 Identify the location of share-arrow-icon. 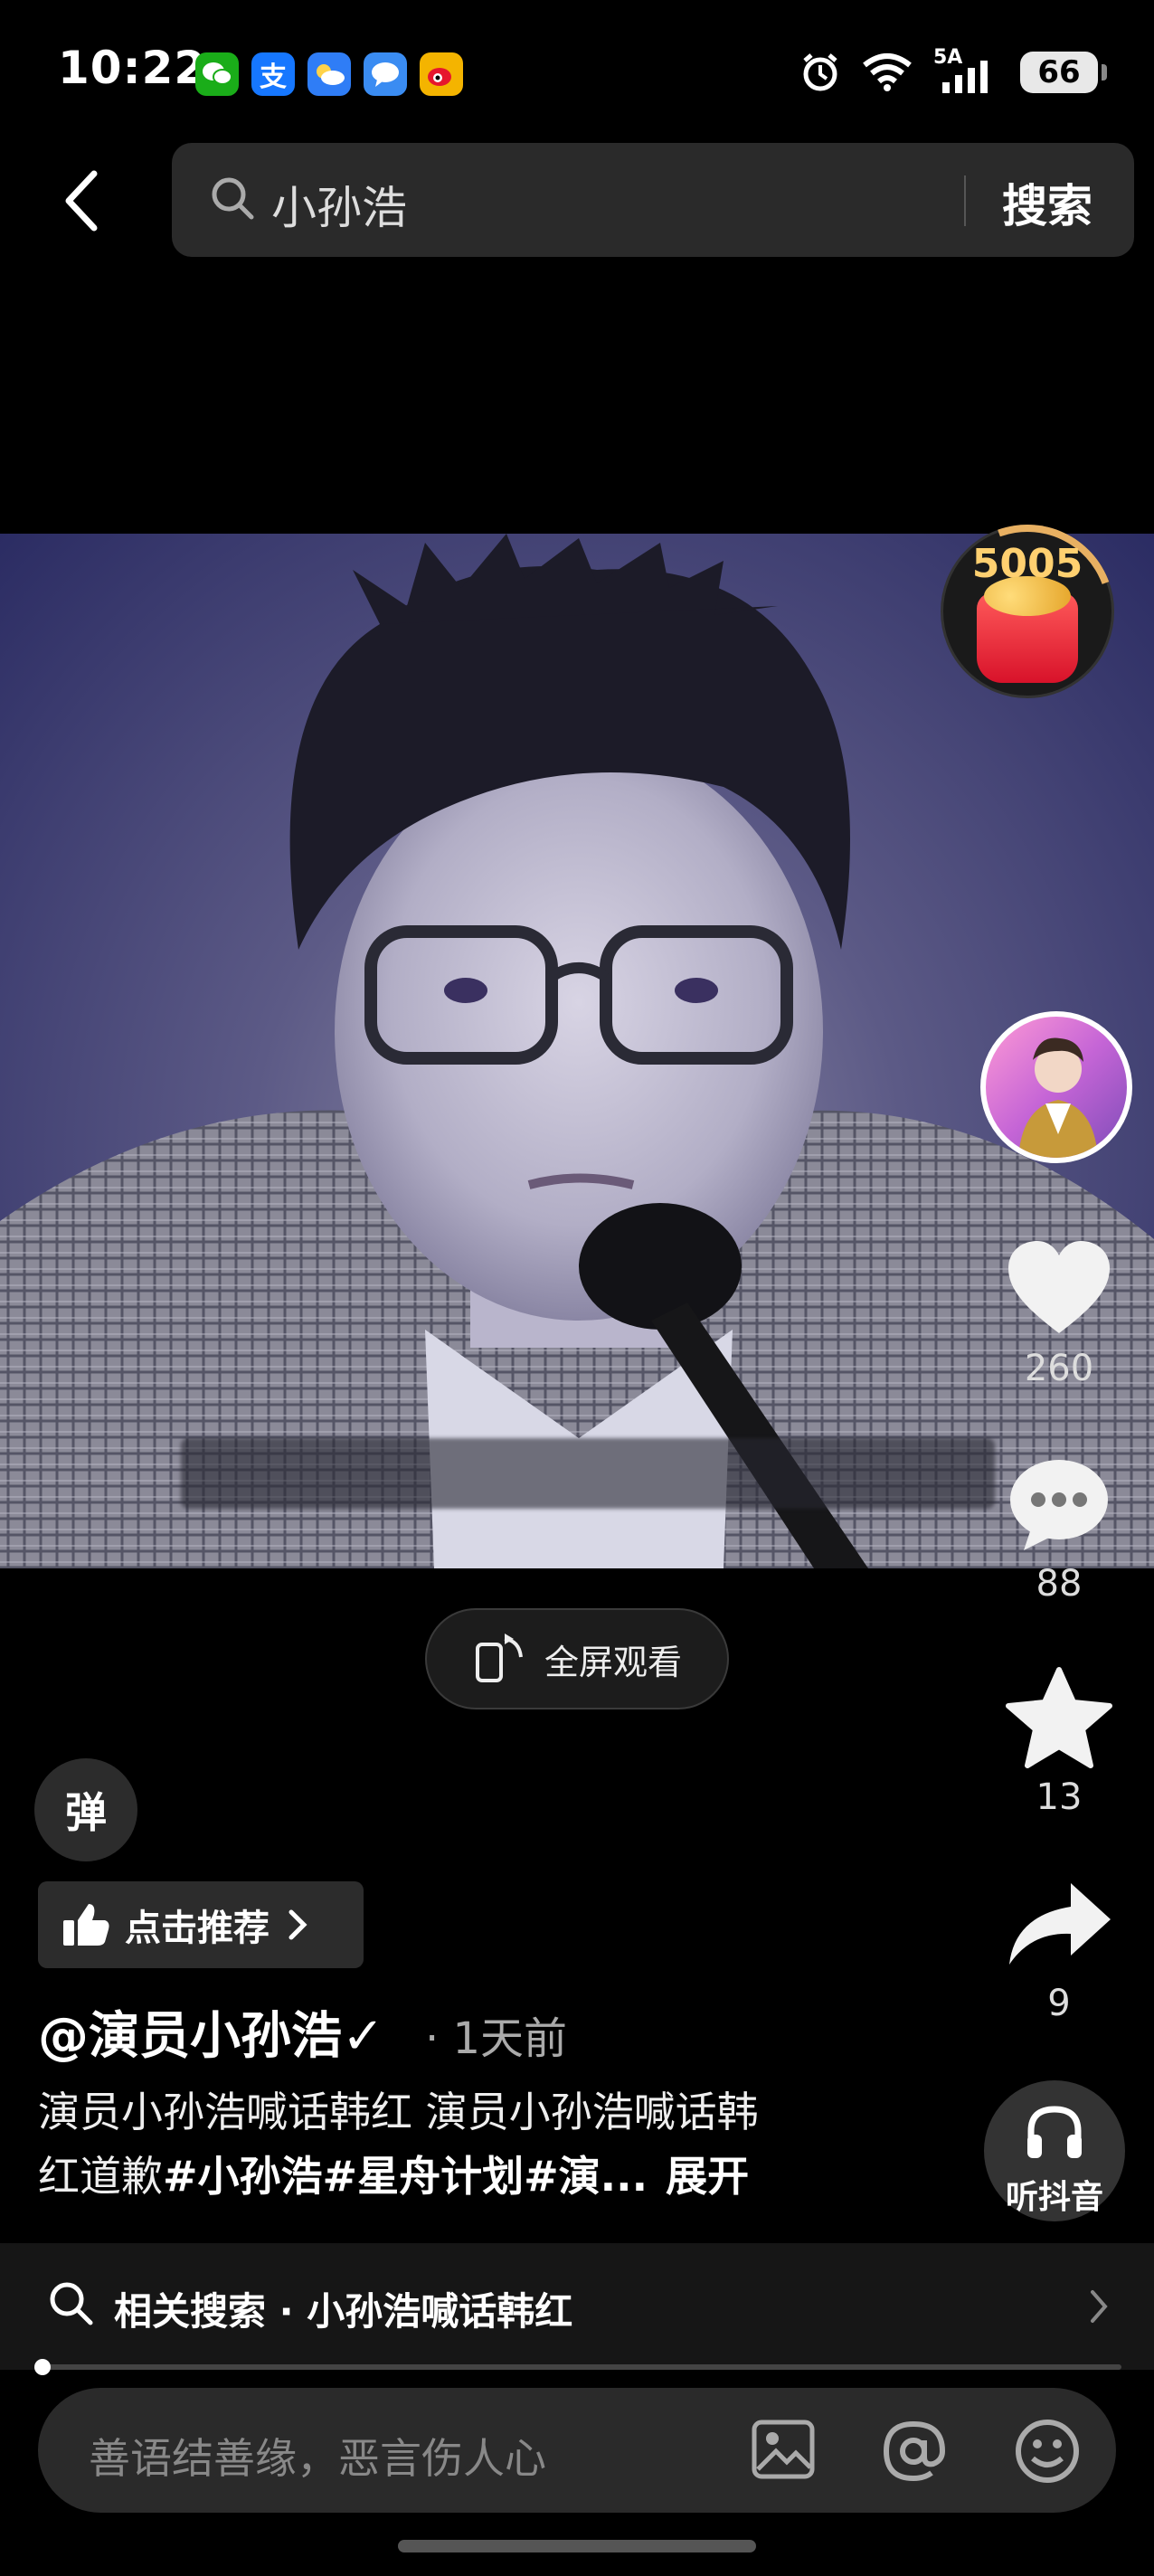
(1060, 1924).